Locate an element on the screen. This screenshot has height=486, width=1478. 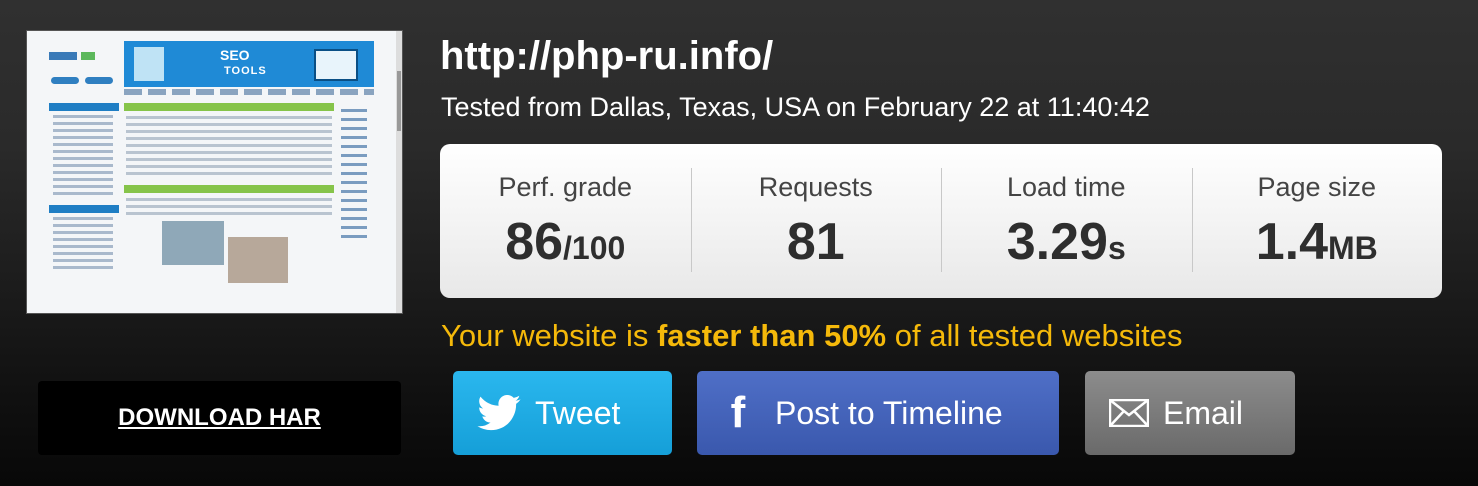
stat-label: Page size is located at coordinates (1317, 187).